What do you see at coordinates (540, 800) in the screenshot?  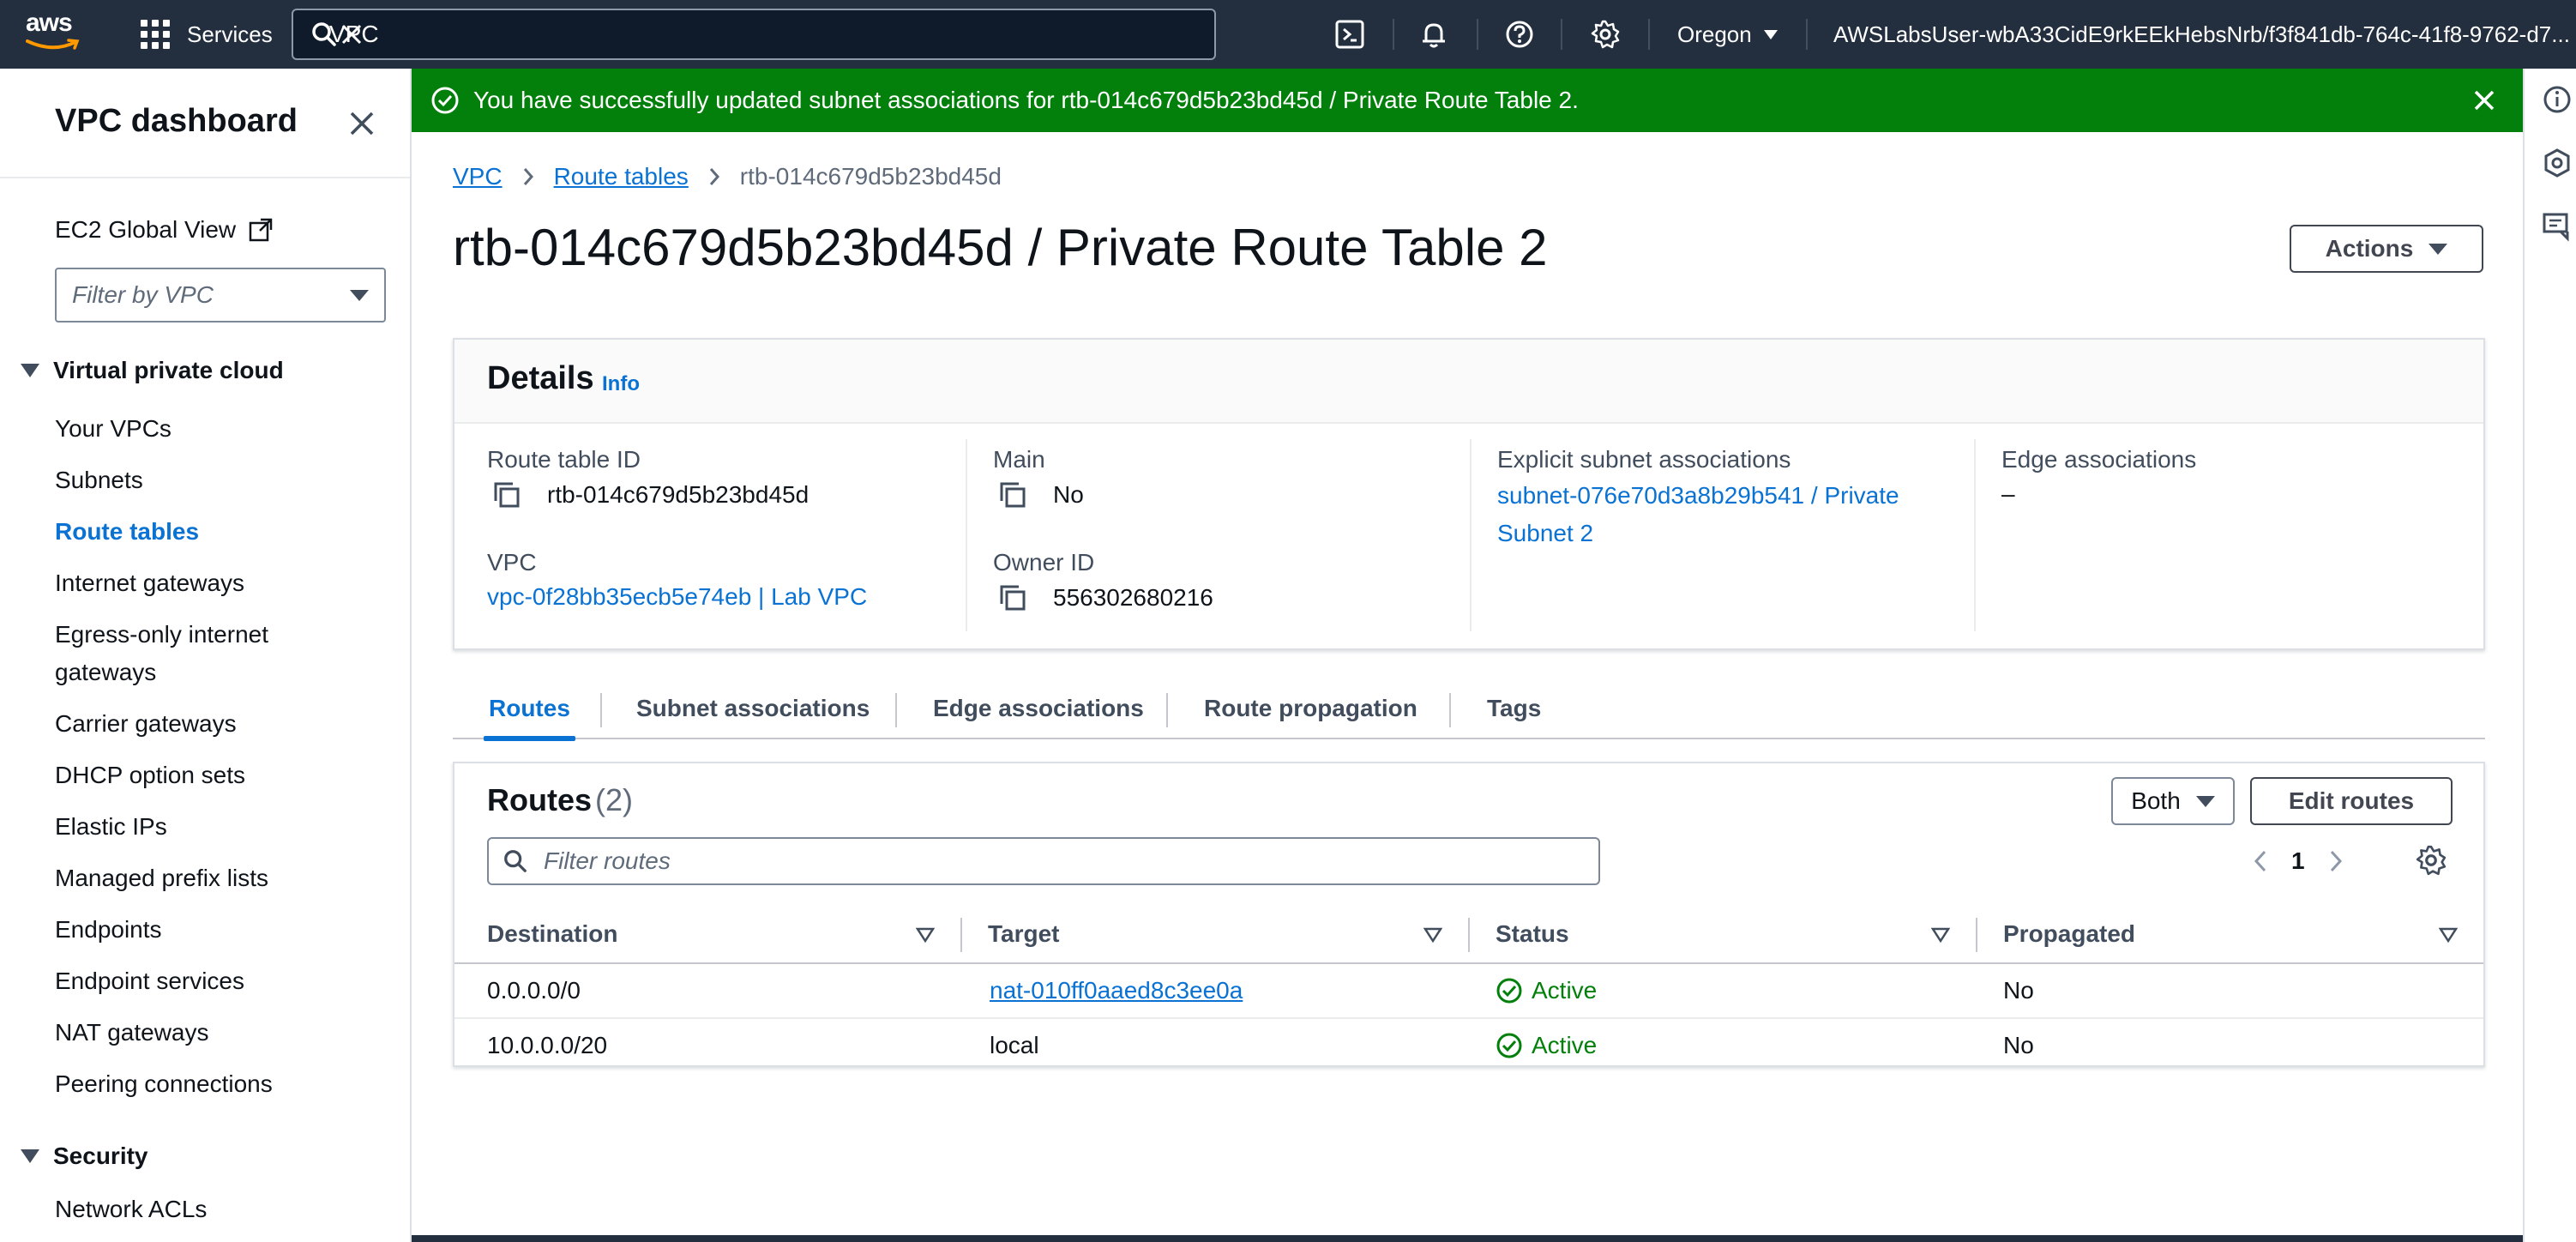 I see `routes-title: Routes` at bounding box center [540, 800].